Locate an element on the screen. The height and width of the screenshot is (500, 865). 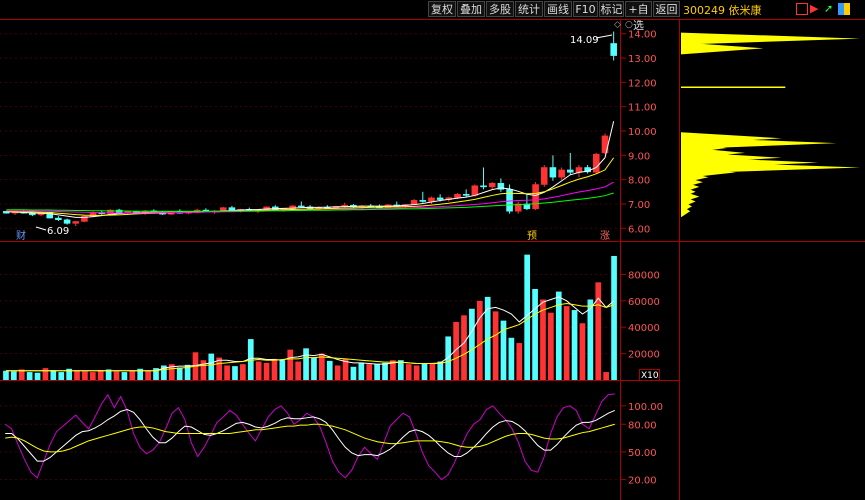
moving-average-lines is located at coordinates (310, 169).